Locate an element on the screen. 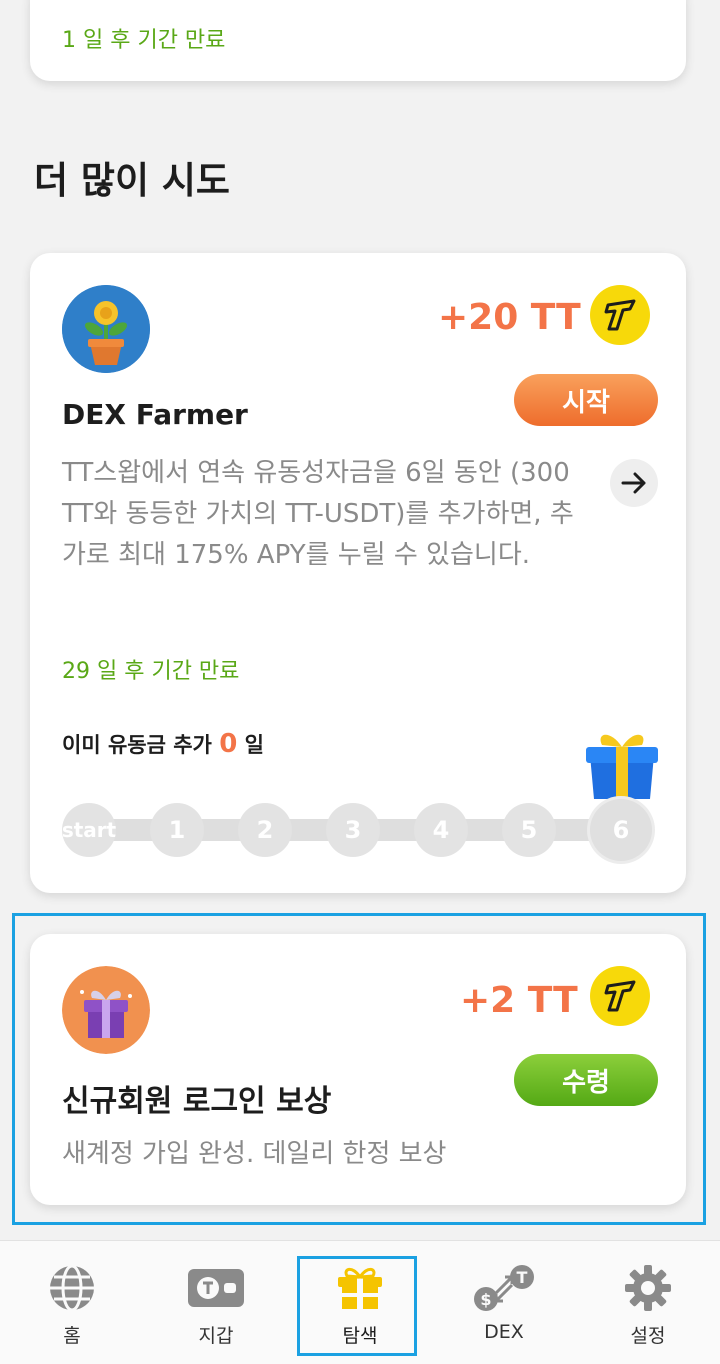 Image resolution: width=720 pixels, height=1364 pixels. claim-button: 수령 is located at coordinates (586, 1080).